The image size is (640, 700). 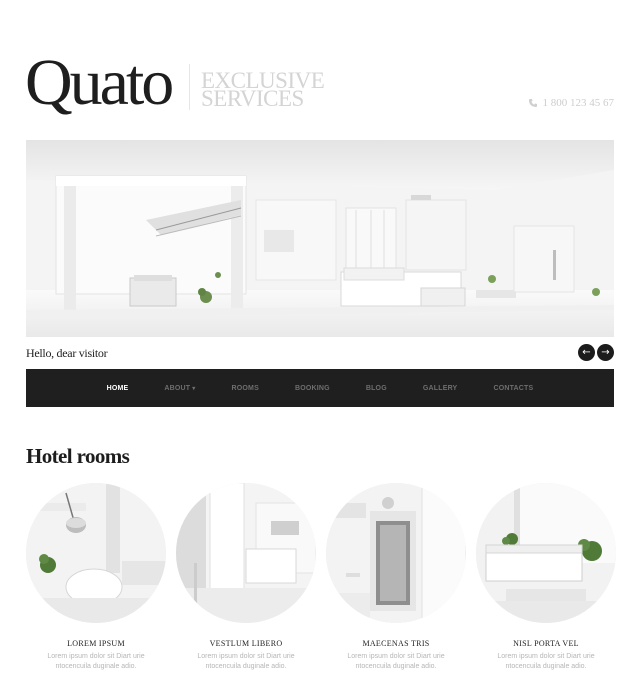 What do you see at coordinates (396, 643) in the screenshot?
I see `room-title: MAECENAS TRIS` at bounding box center [396, 643].